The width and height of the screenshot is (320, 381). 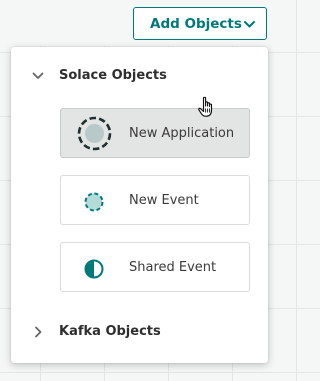 I want to click on chevron-right-icon, so click(x=38, y=331).